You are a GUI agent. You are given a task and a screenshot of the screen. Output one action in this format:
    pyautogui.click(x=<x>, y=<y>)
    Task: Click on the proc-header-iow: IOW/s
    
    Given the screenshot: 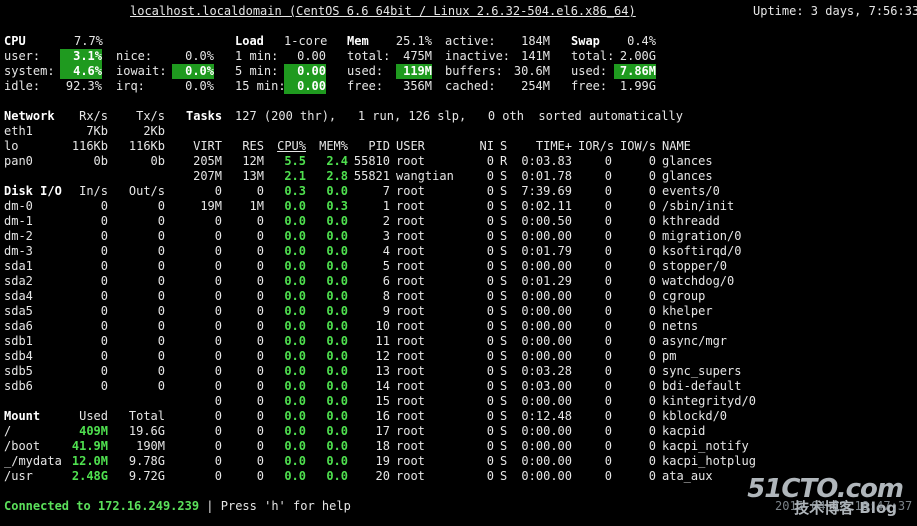 What is the action you would take?
    pyautogui.click(x=638, y=146)
    